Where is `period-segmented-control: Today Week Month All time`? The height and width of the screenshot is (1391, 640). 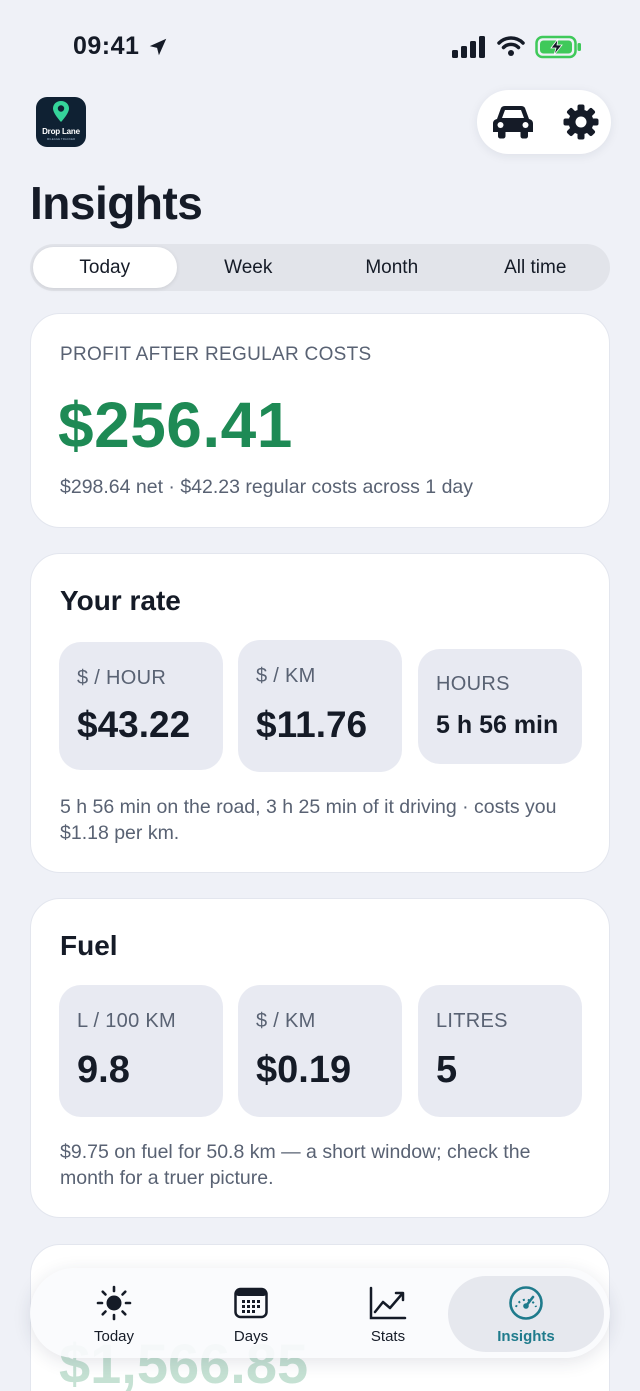 period-segmented-control: Today Week Month All time is located at coordinates (320, 267).